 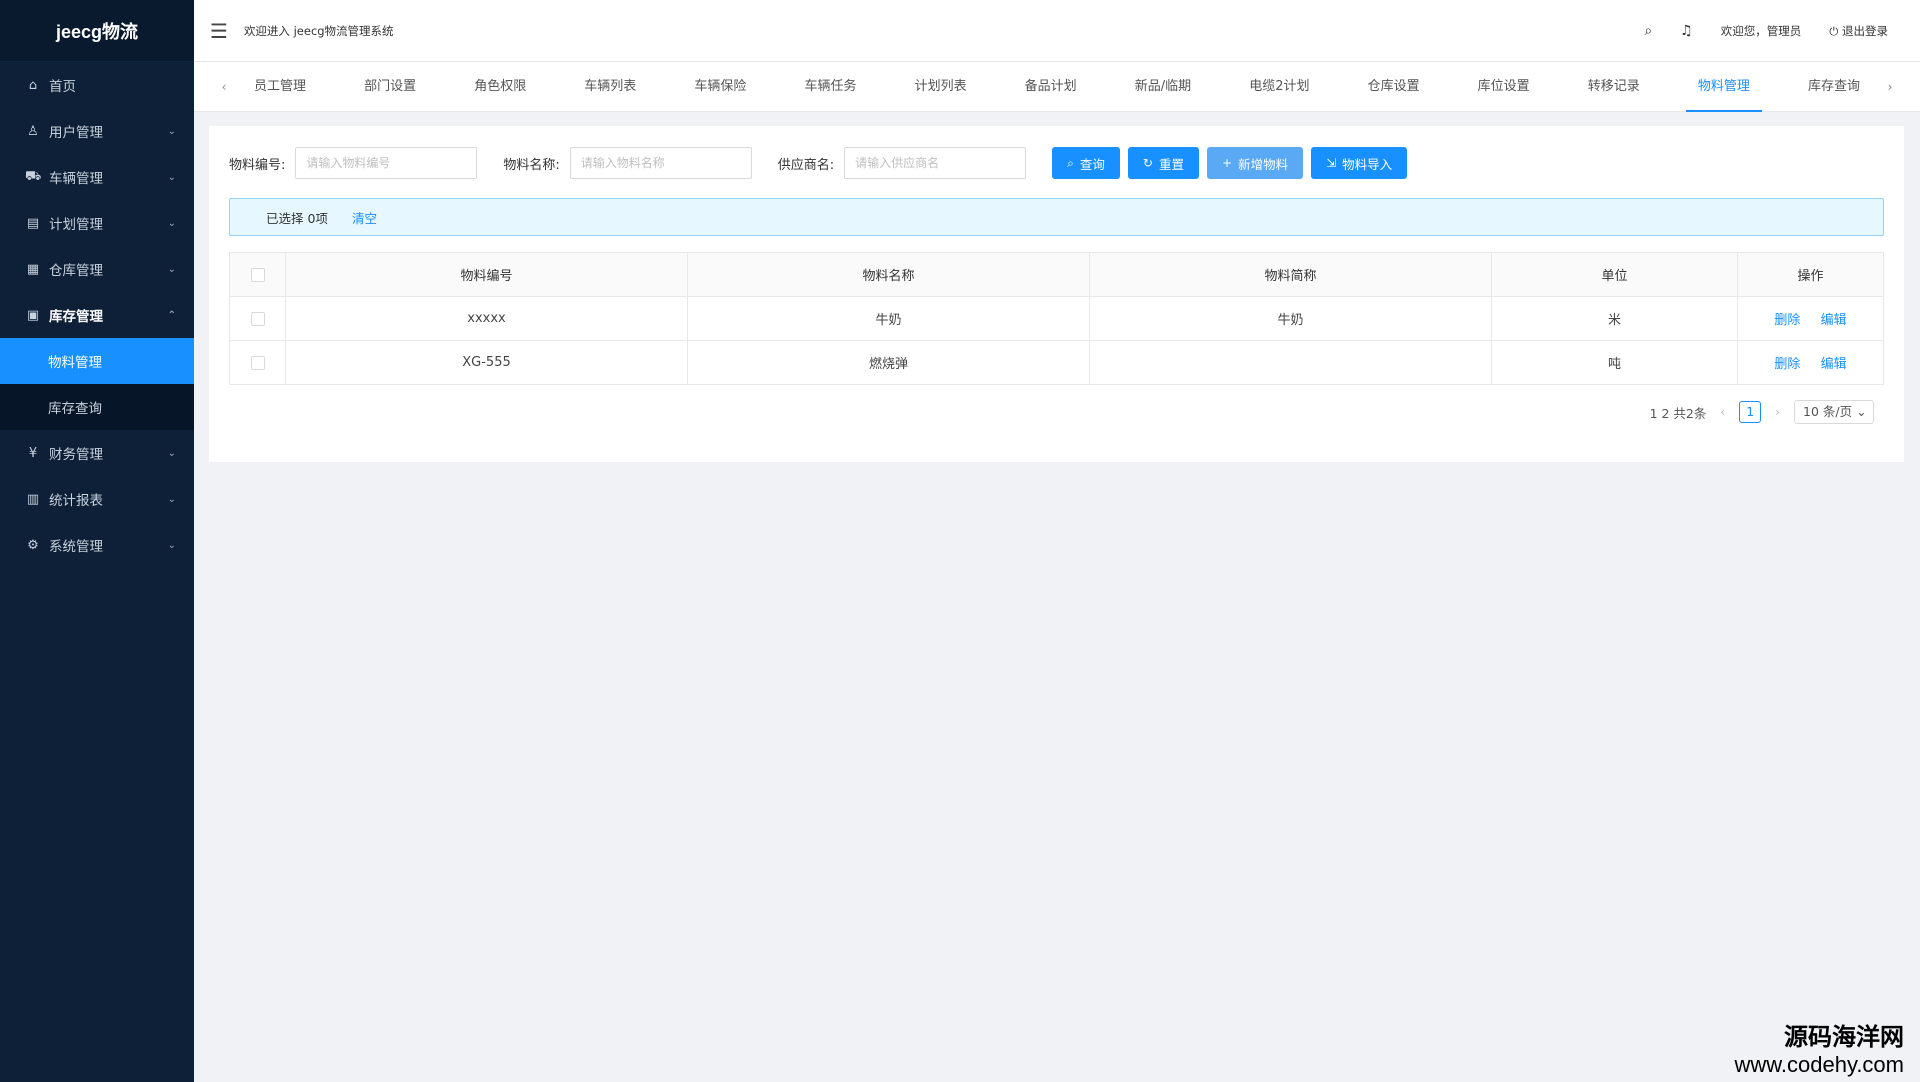 I want to click on select-all-cell, so click(x=257, y=274).